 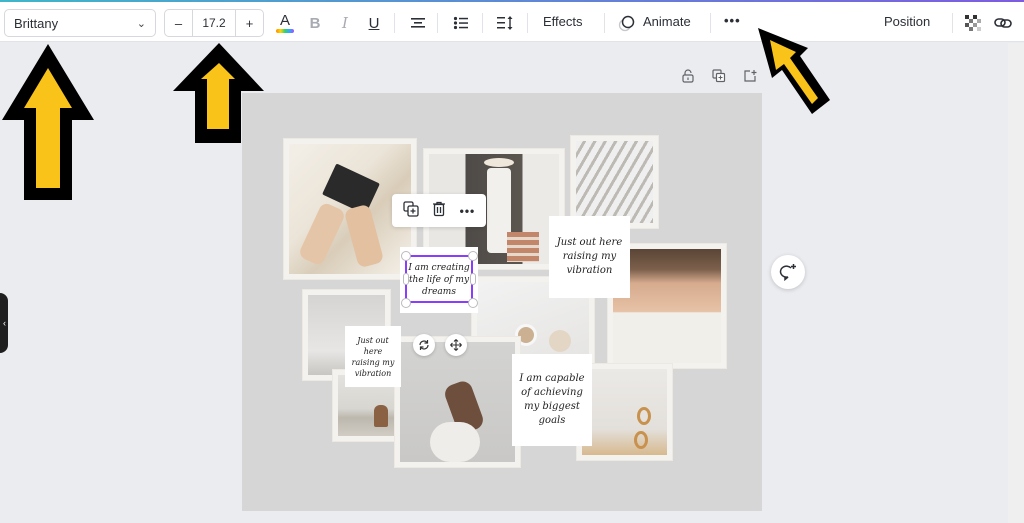 What do you see at coordinates (732, 20) in the screenshot?
I see `more-options-button: •••` at bounding box center [732, 20].